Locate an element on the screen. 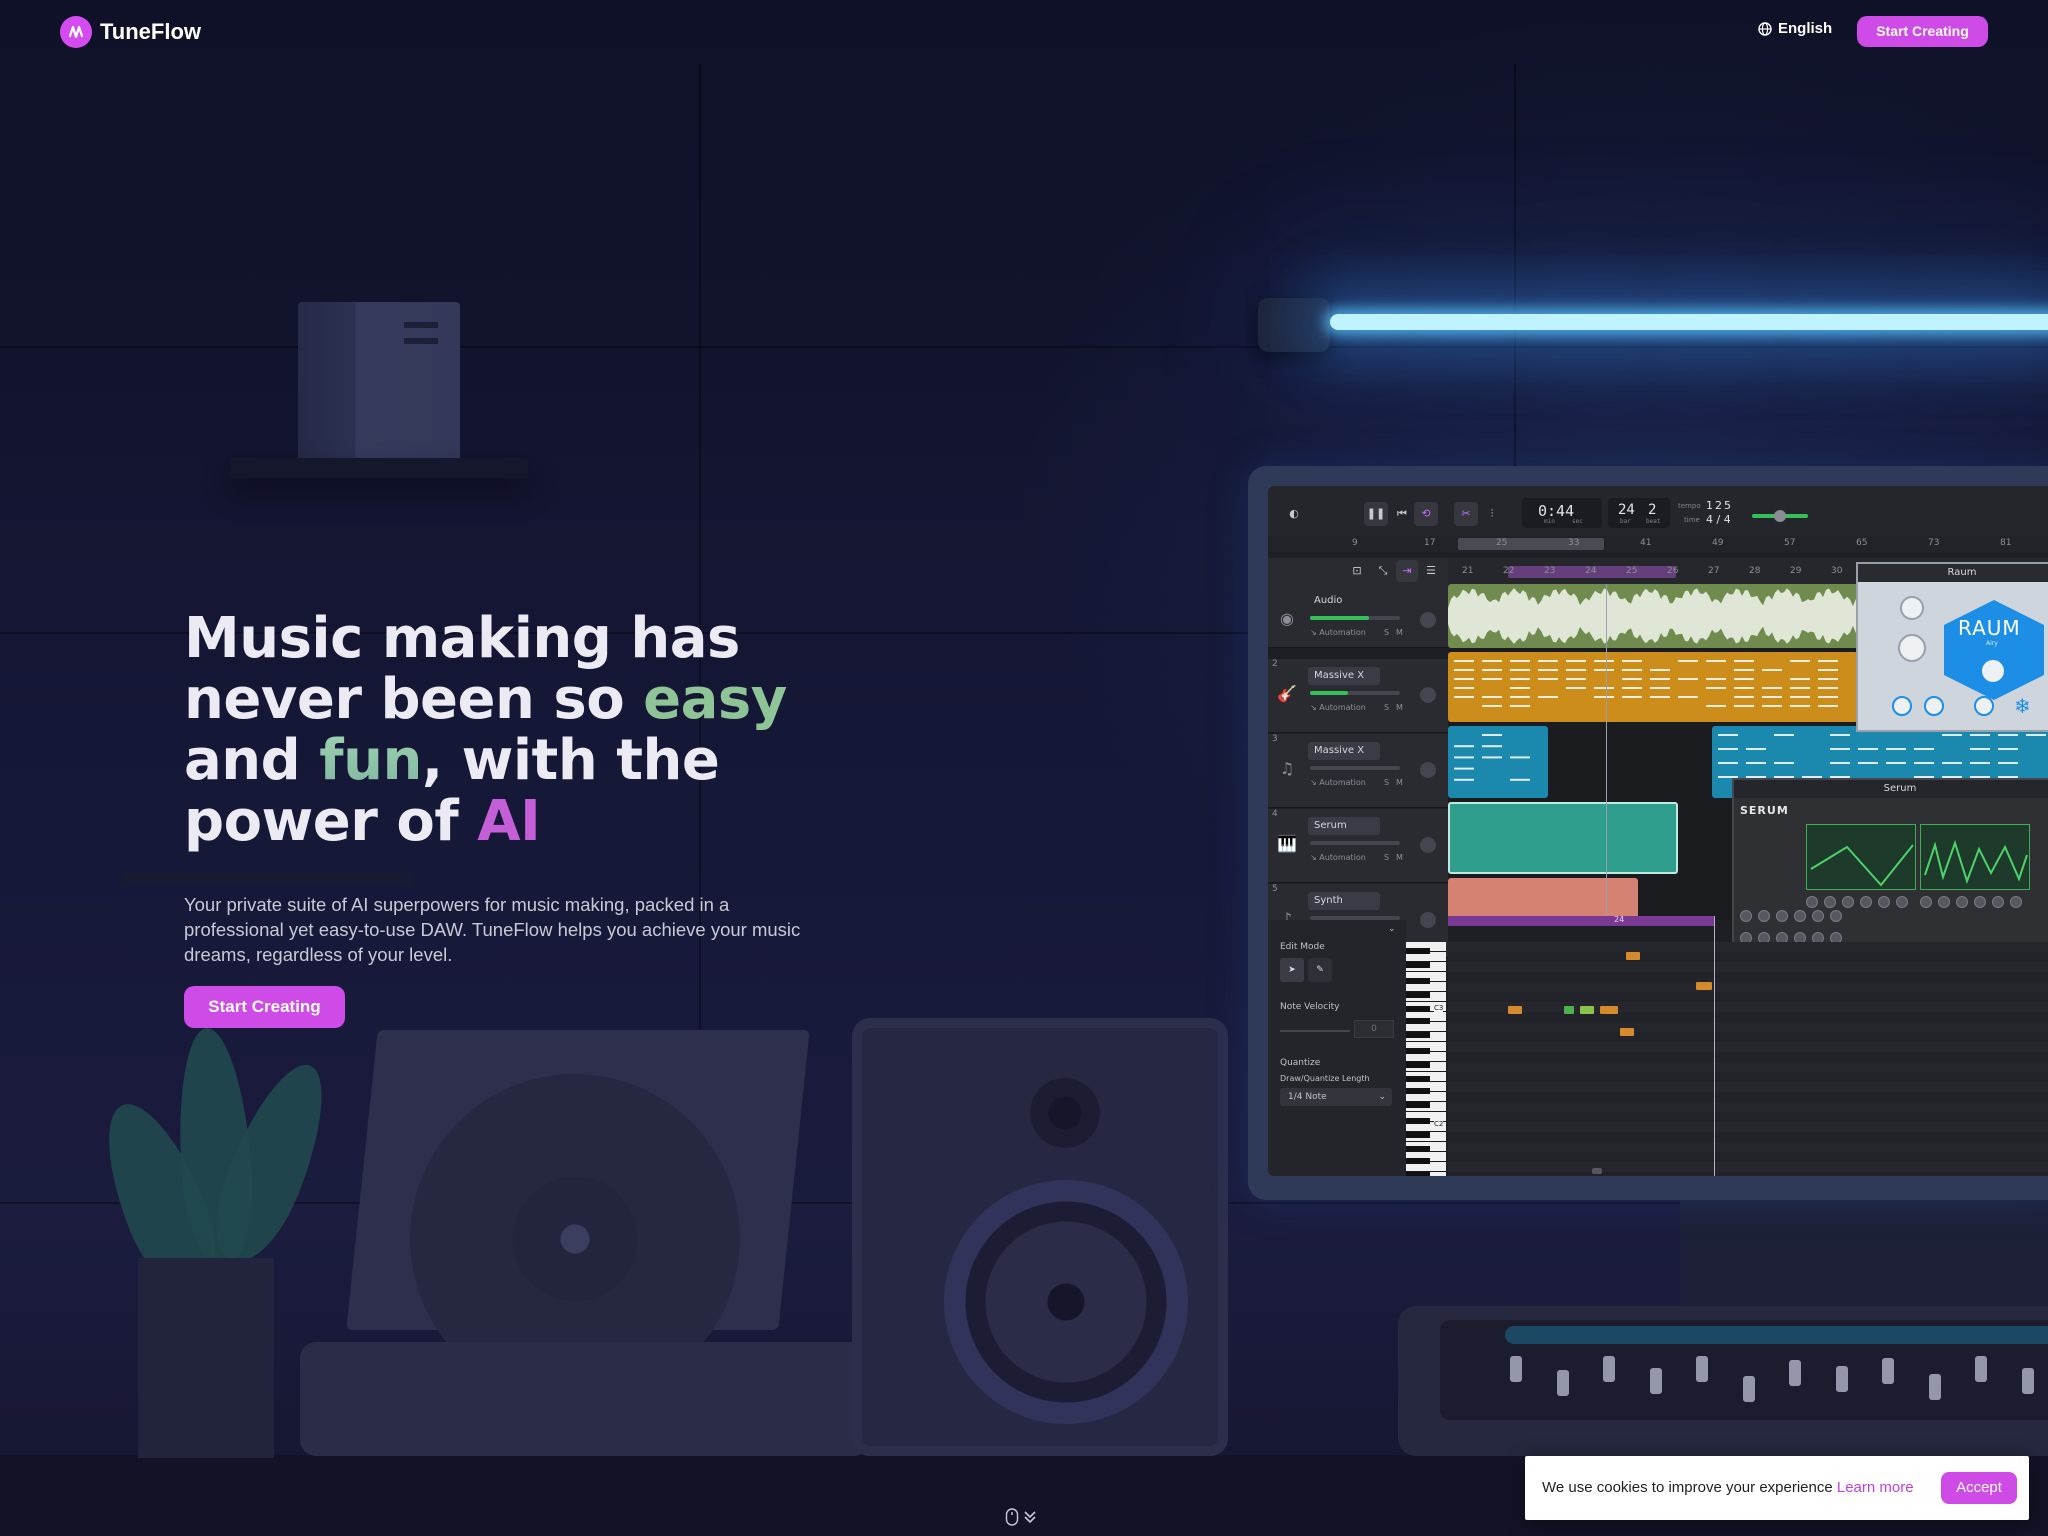 This screenshot has height=1536, width=2048. overview-ruler: 9 17 25 33 41 49 57 65 73 81 is located at coordinates (1658, 544).